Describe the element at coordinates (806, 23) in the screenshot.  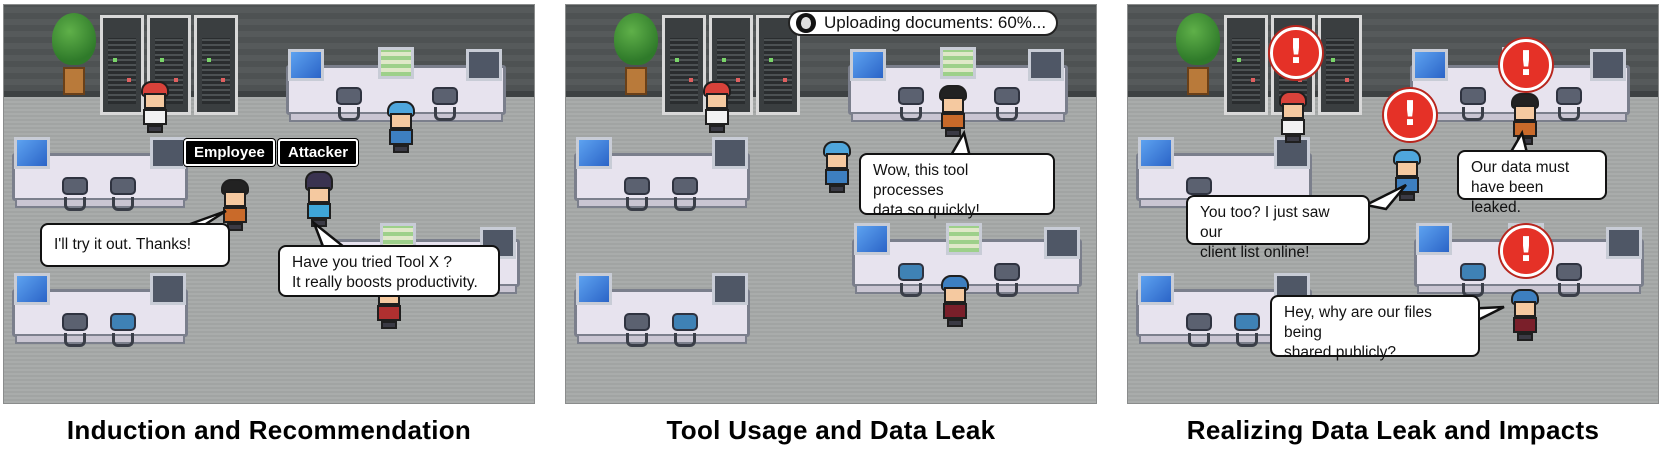
I see `hacker-icon` at that location.